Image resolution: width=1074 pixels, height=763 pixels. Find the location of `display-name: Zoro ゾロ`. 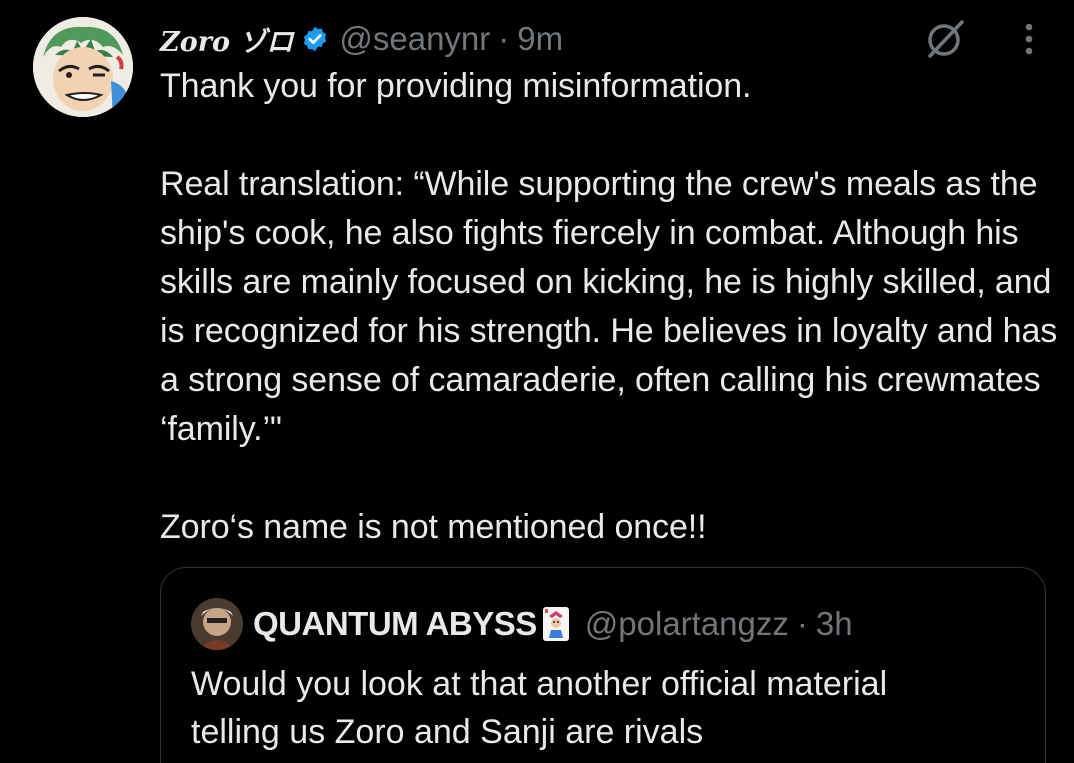

display-name: Zoro ゾロ is located at coordinates (226, 39).